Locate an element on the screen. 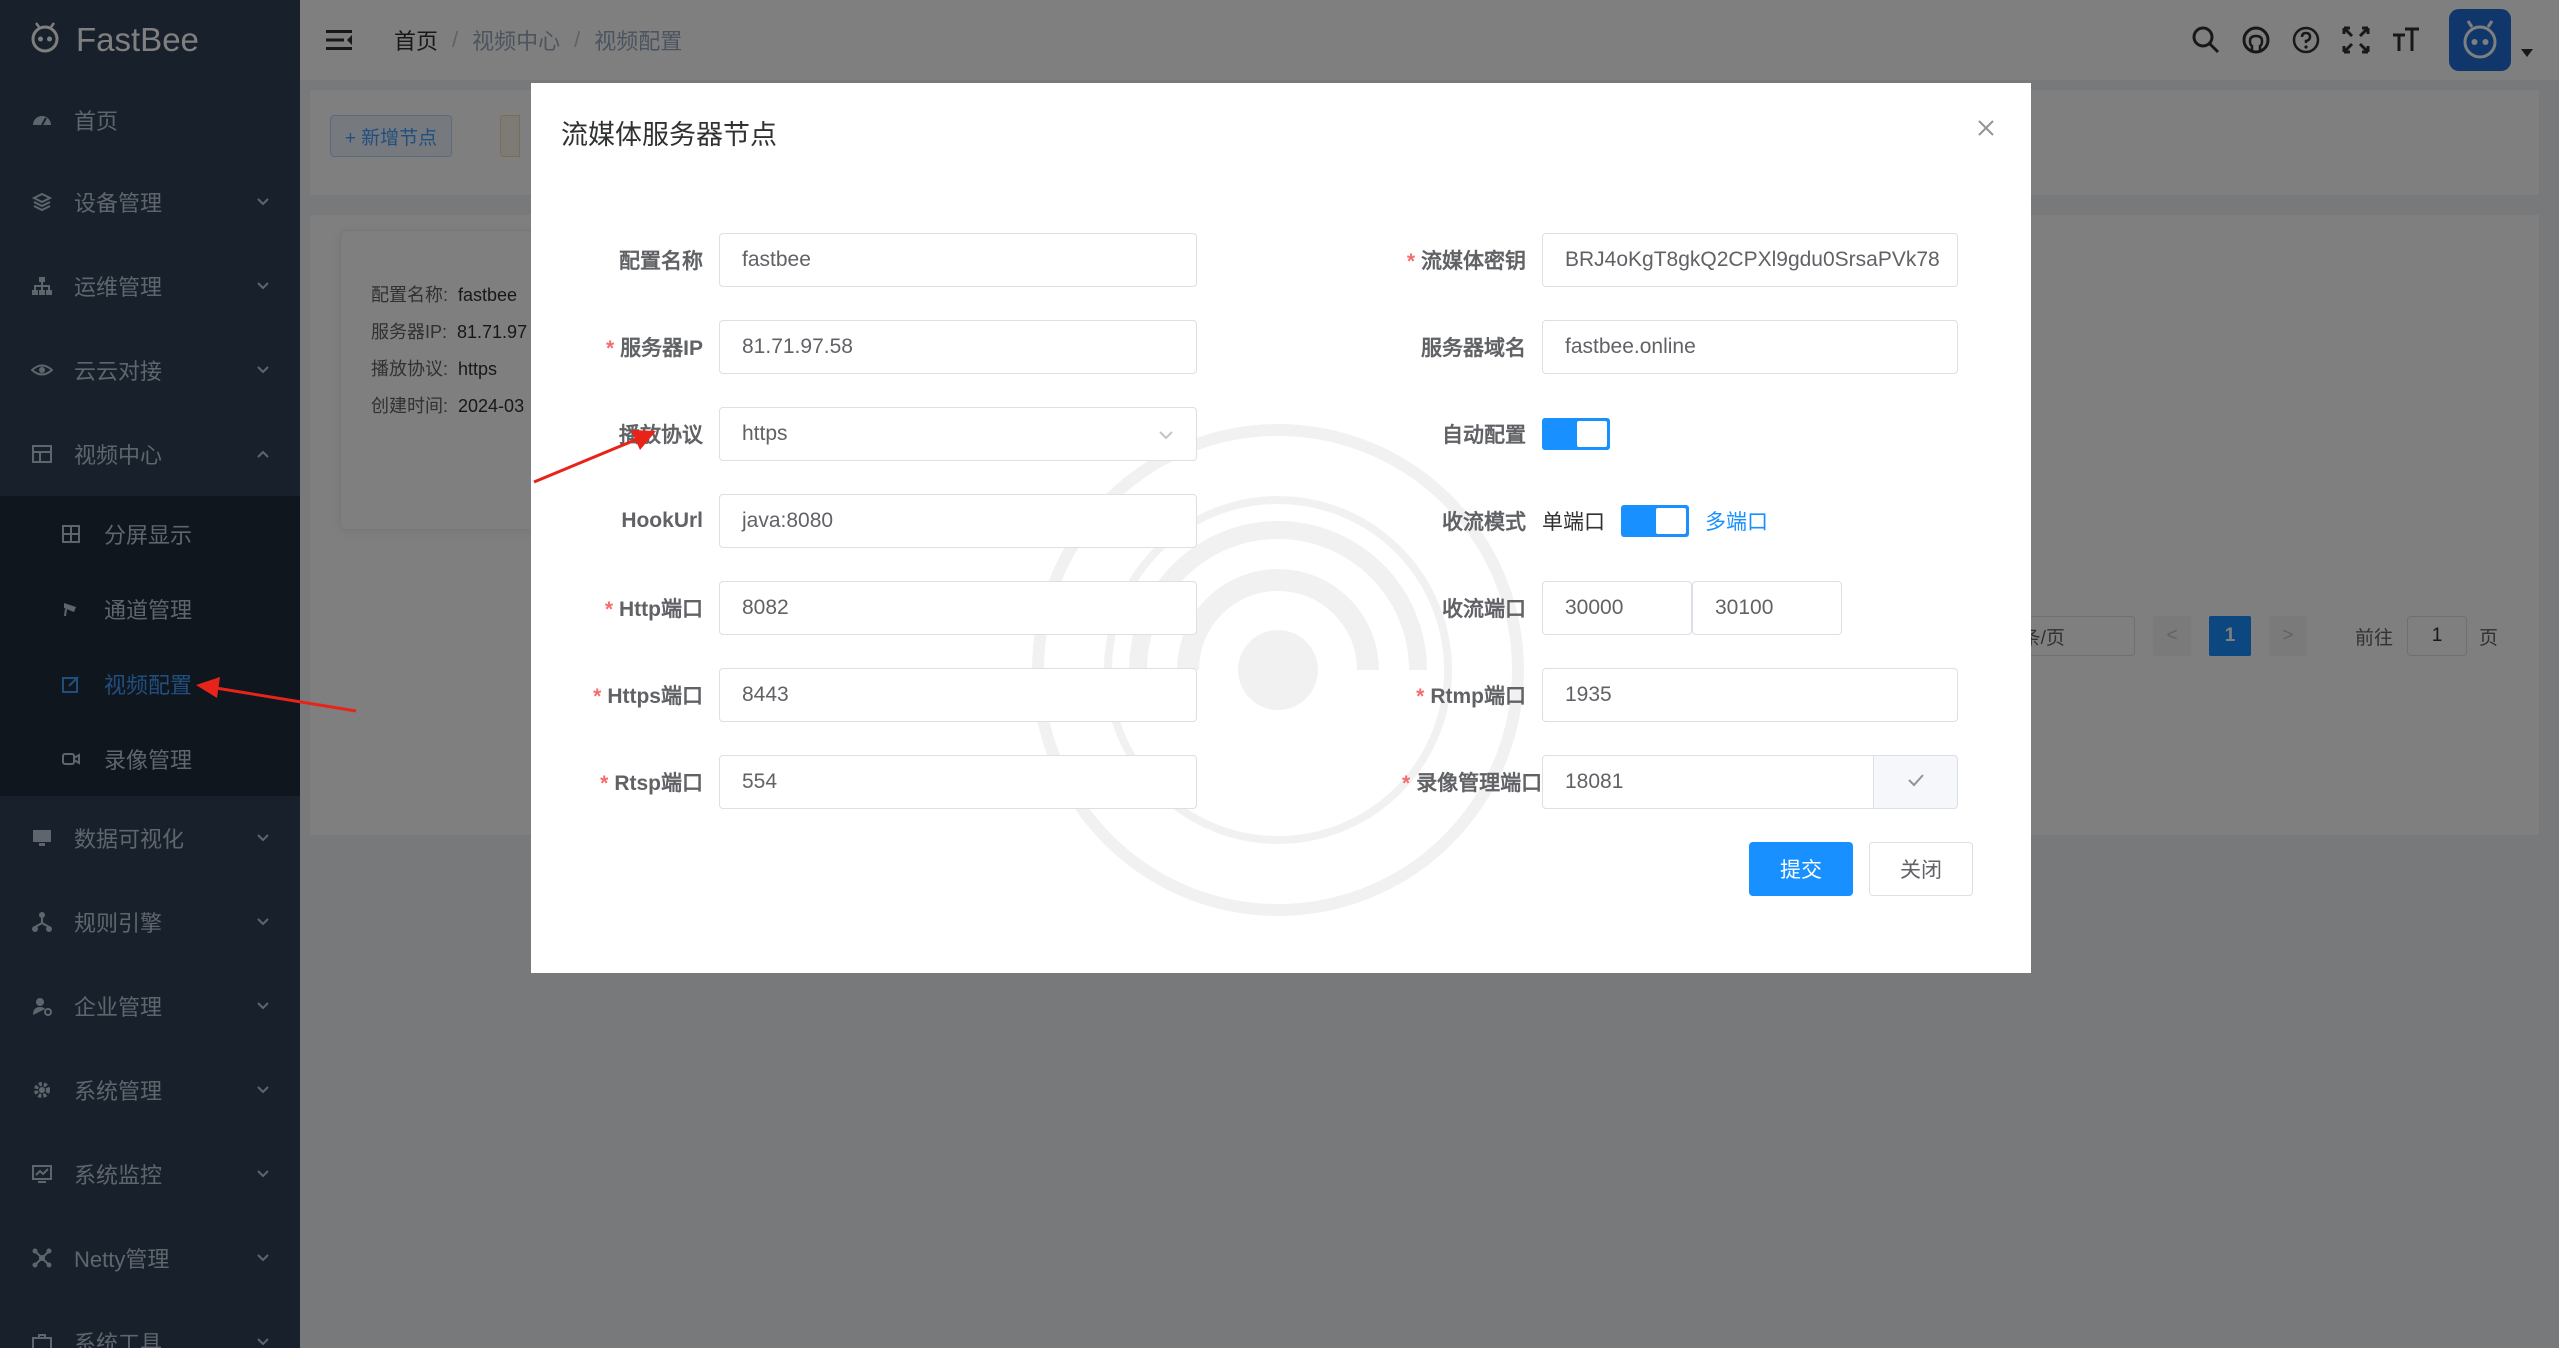 The width and height of the screenshot is (2559, 1348). row-http-port: * Http端口 8082 is located at coordinates (888, 608).